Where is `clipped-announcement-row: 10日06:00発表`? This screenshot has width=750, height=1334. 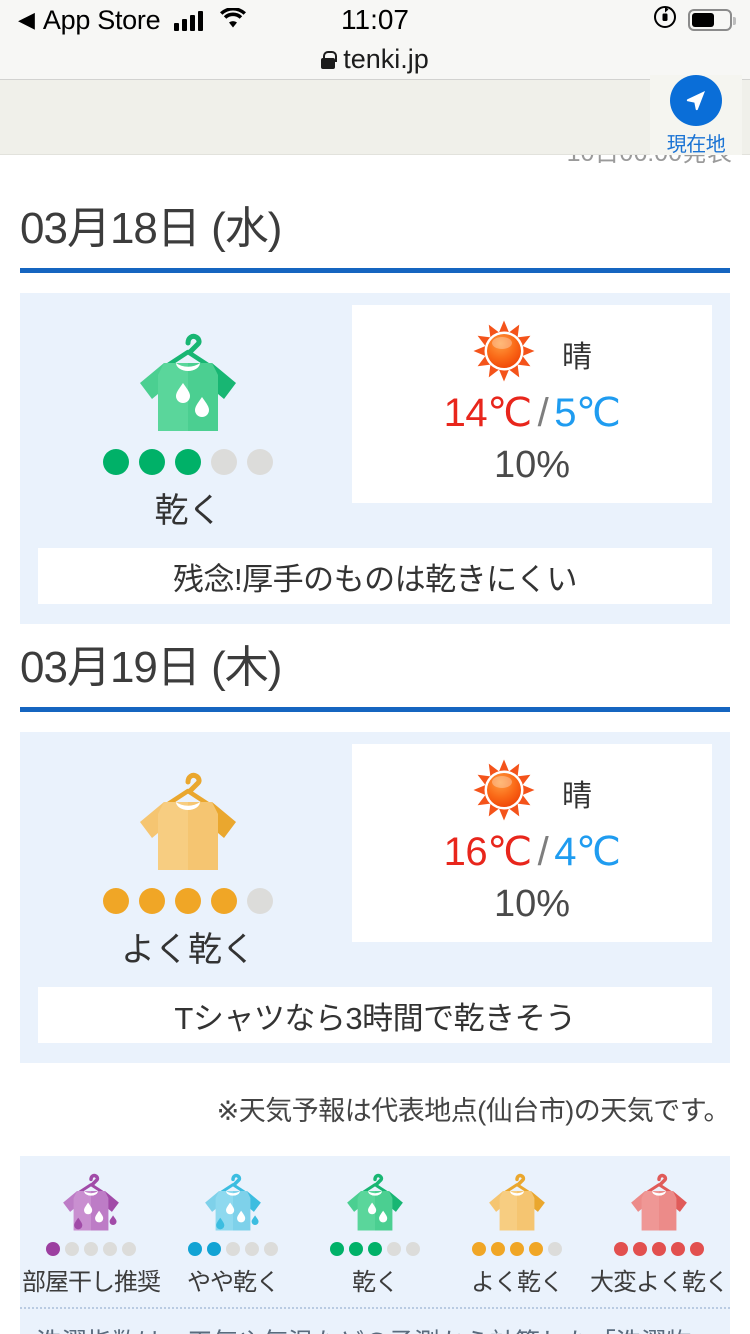
clipped-announcement-row: 10日06:00発表 is located at coordinates (375, 170).